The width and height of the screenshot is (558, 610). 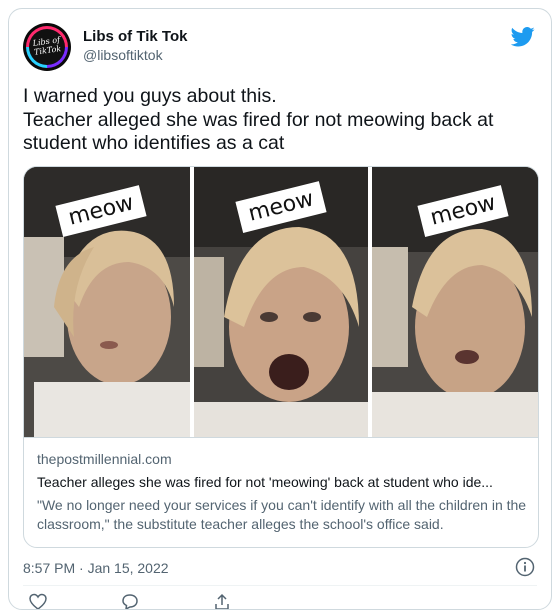 I want to click on avatar: Libs of TikTok, so click(x=47, y=47).